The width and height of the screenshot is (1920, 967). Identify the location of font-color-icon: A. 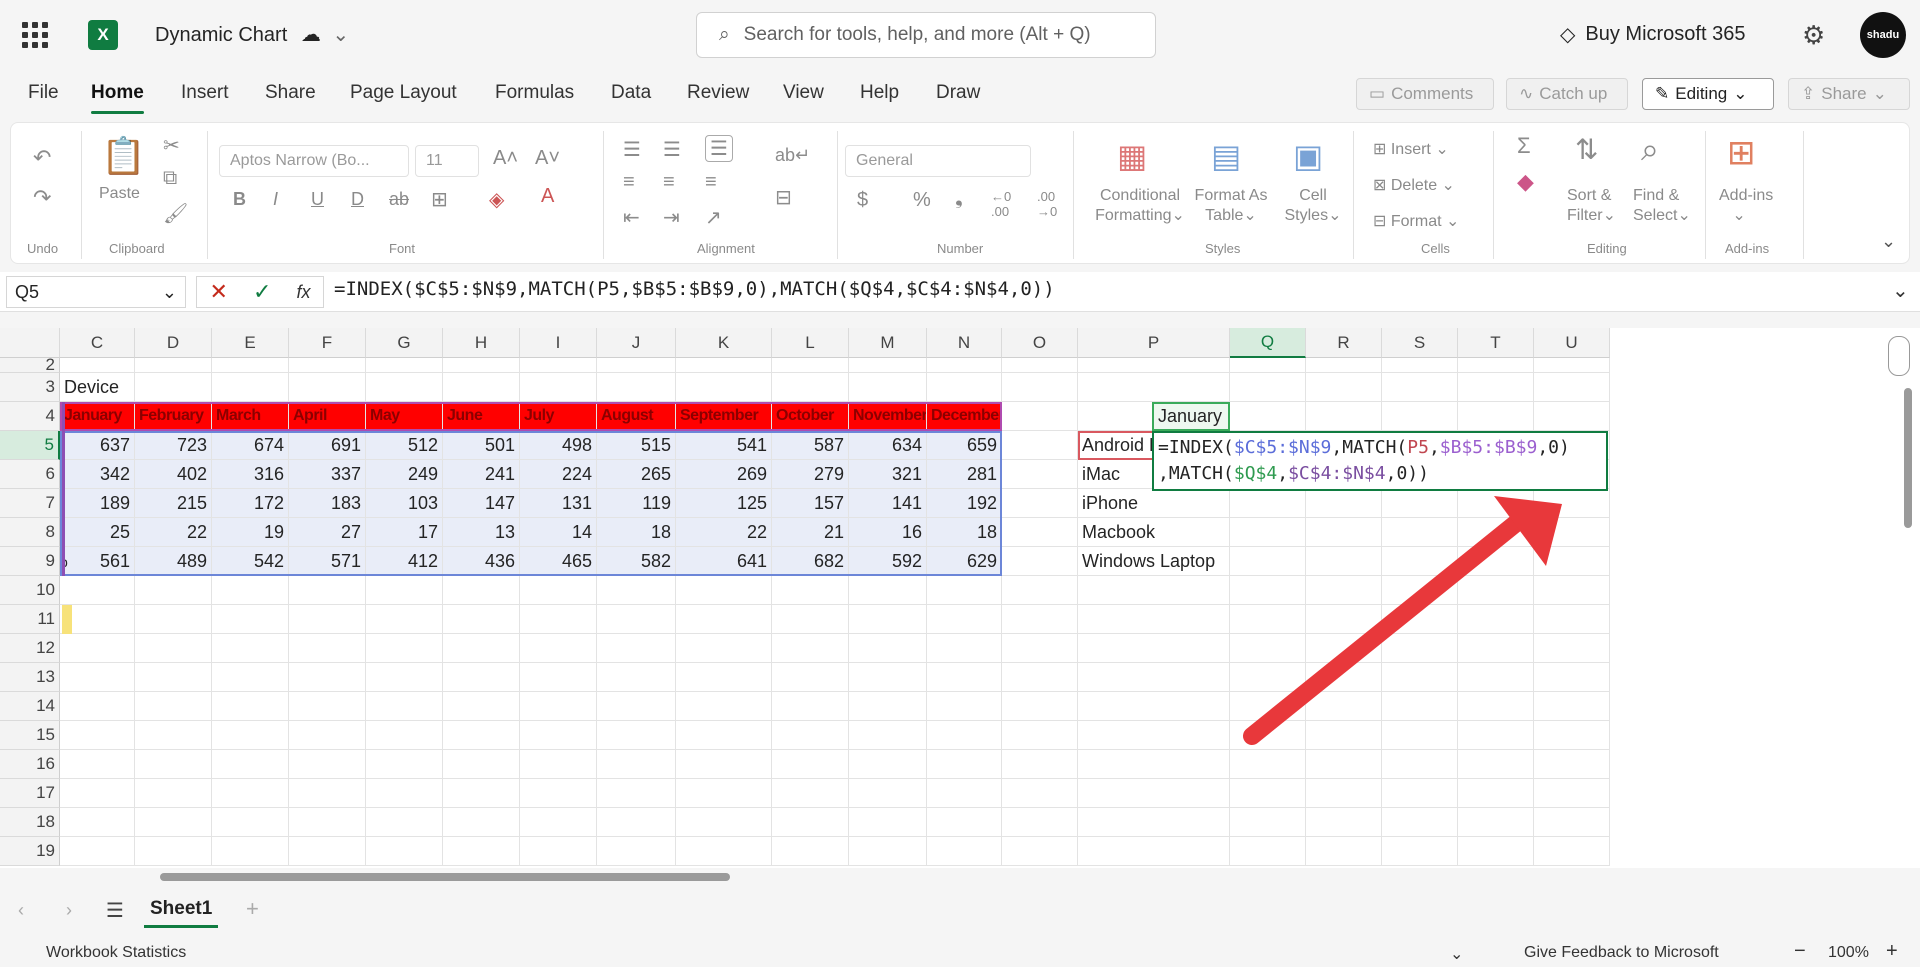
(547, 196).